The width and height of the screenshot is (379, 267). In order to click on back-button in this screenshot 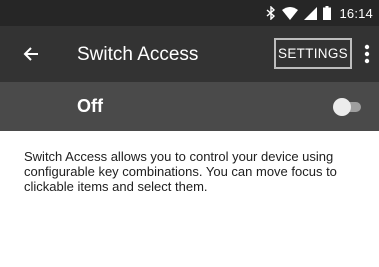, I will do `click(31, 54)`.